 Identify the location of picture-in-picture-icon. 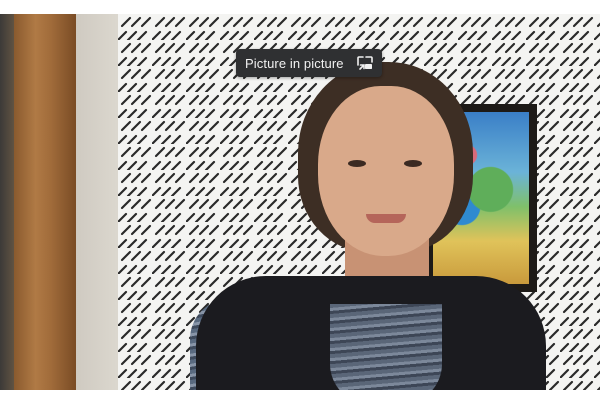
(365, 63).